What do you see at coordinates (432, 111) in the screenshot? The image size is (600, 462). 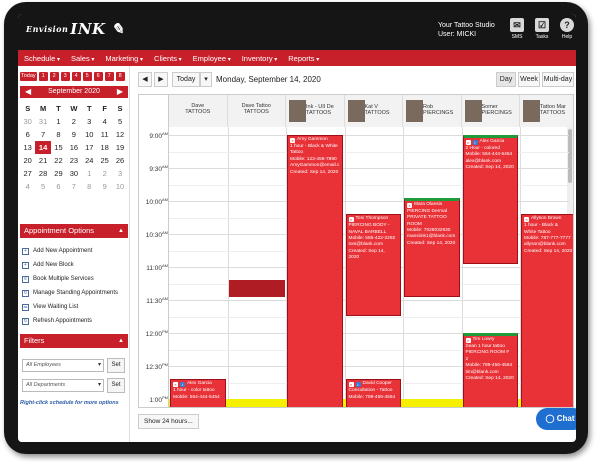 I see `employee-header: Rob PIERCINGS` at bounding box center [432, 111].